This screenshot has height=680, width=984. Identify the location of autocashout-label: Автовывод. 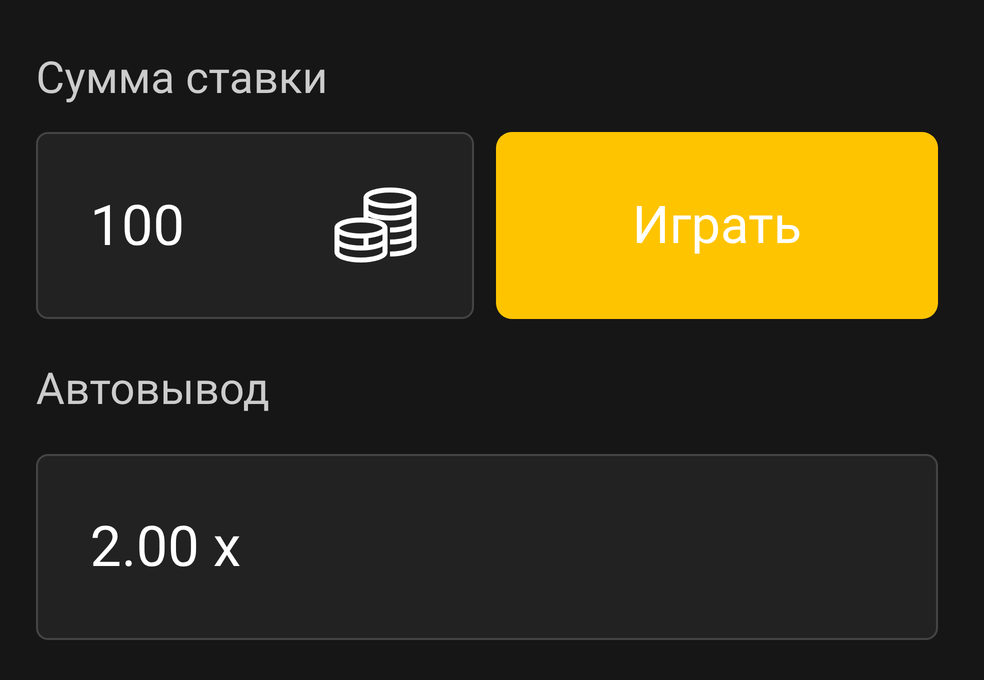
(153, 389).